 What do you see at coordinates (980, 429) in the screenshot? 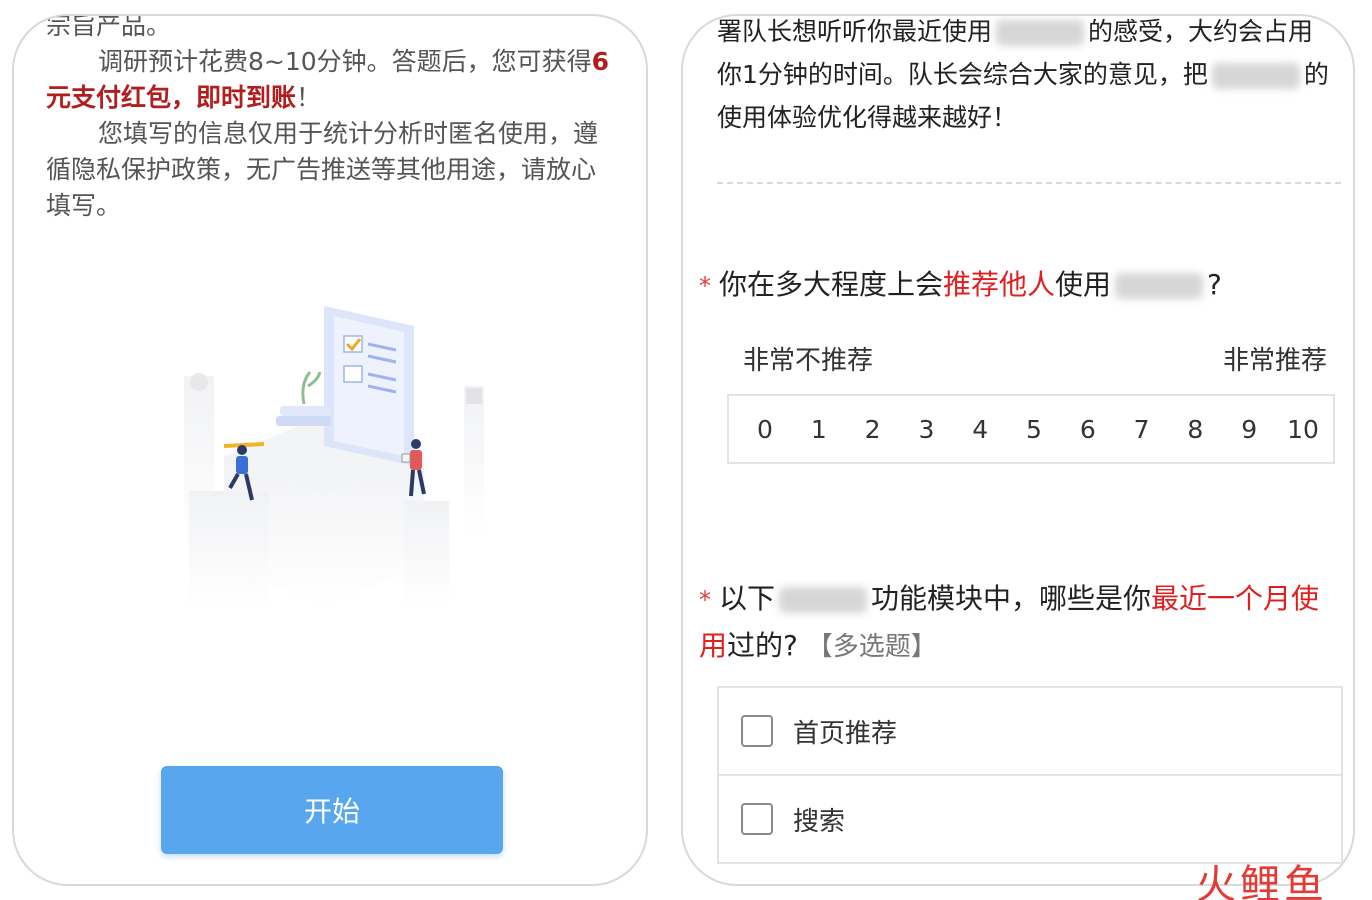
I see `rating-option-4: 4` at bounding box center [980, 429].